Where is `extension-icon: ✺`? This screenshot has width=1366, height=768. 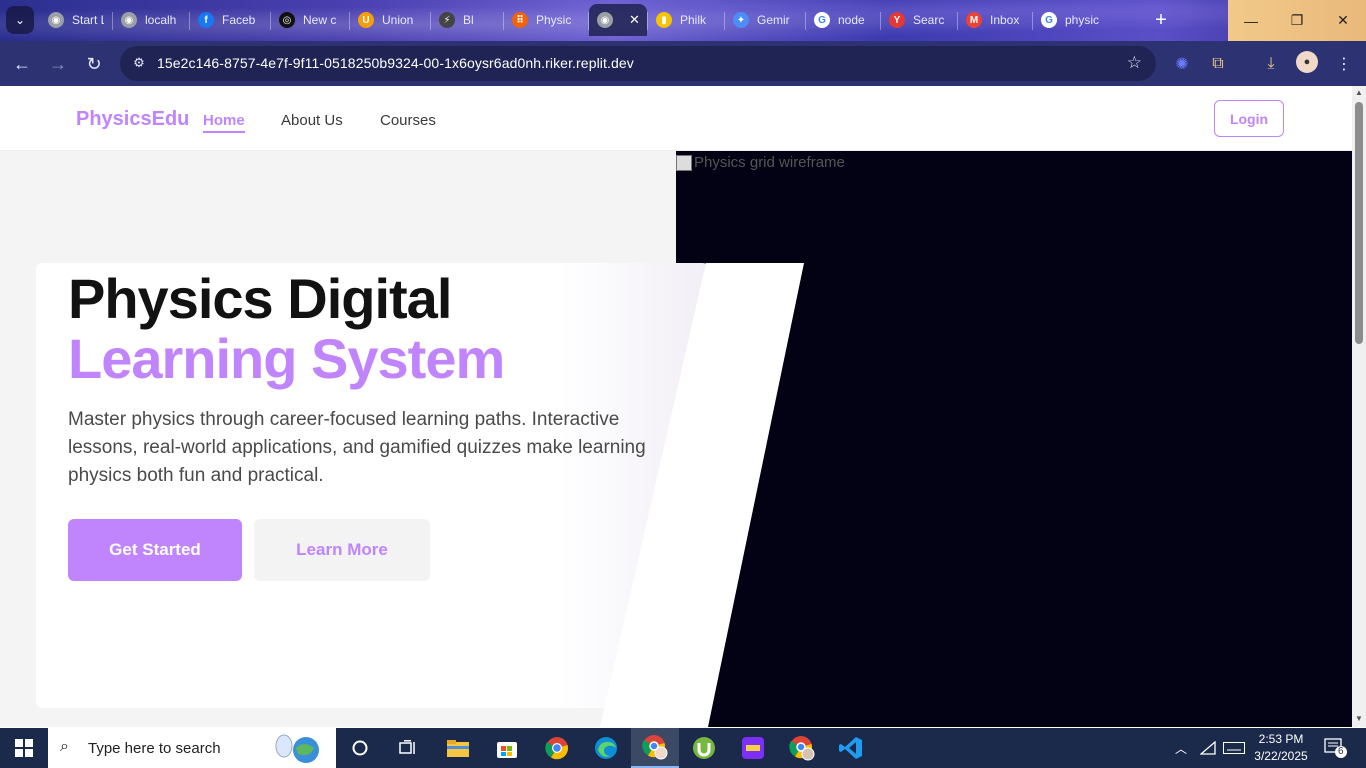 extension-icon: ✺ is located at coordinates (1182, 64).